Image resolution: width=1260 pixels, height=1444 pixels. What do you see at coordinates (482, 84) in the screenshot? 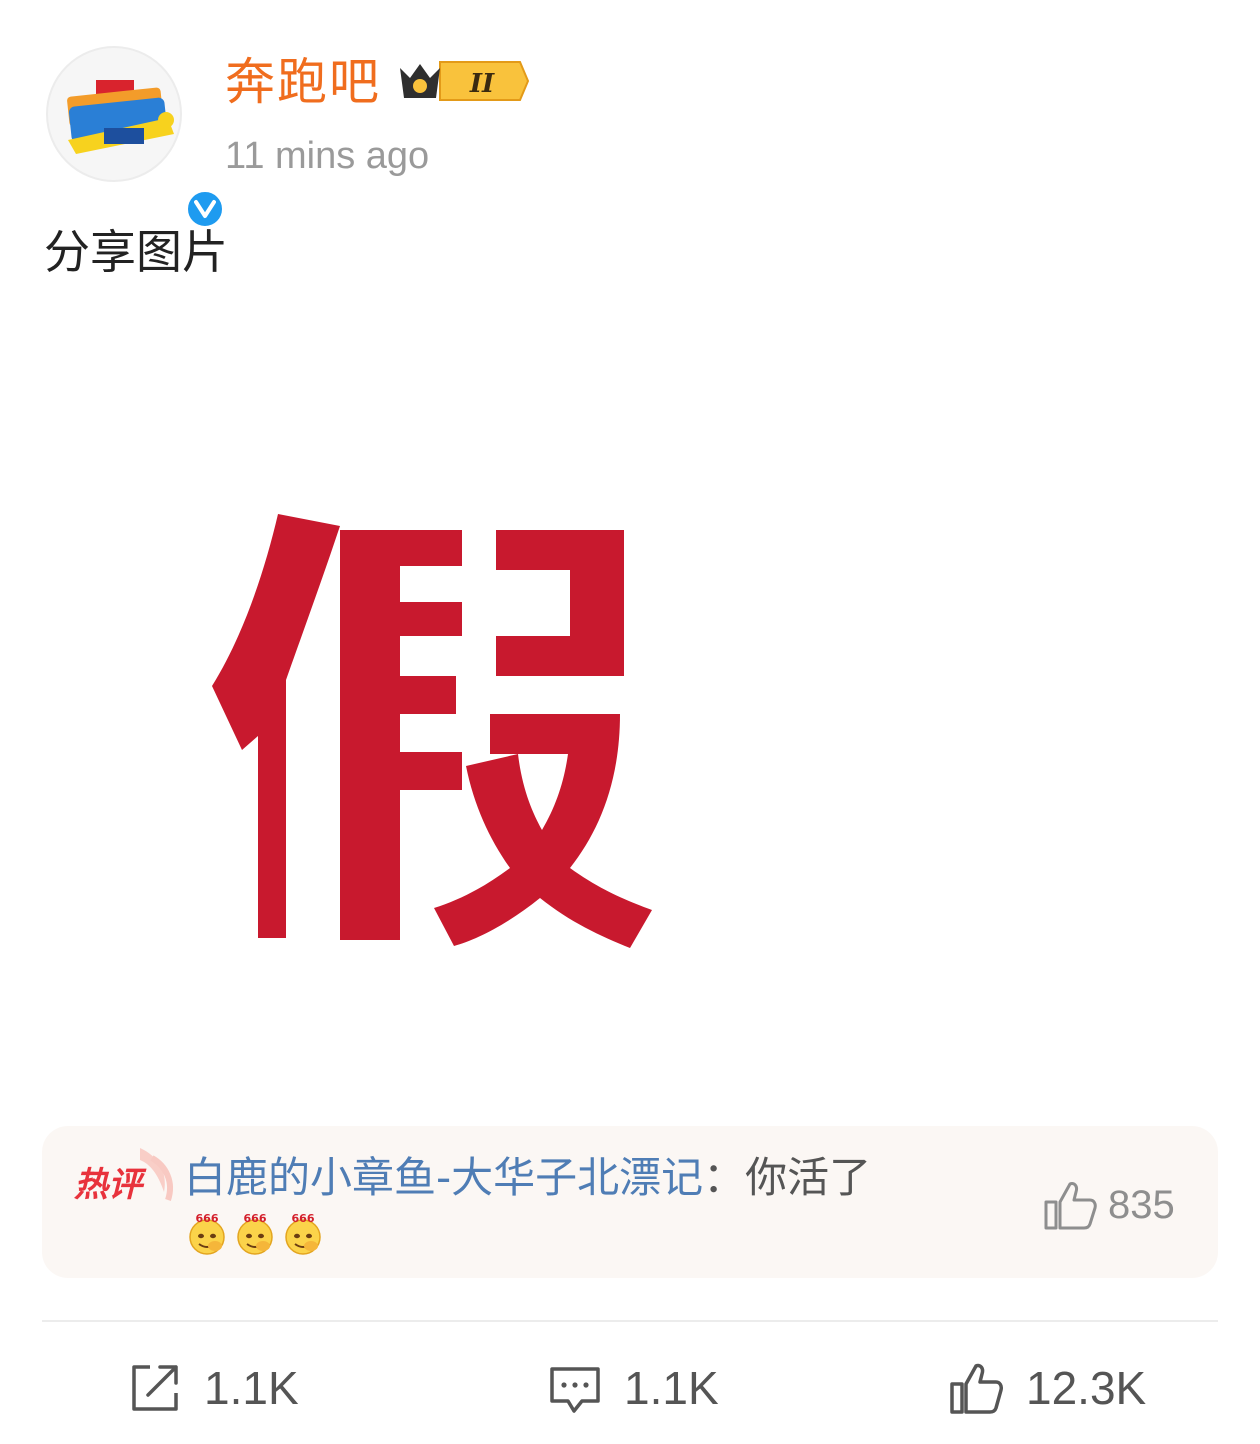
I see `member-level: II` at bounding box center [482, 84].